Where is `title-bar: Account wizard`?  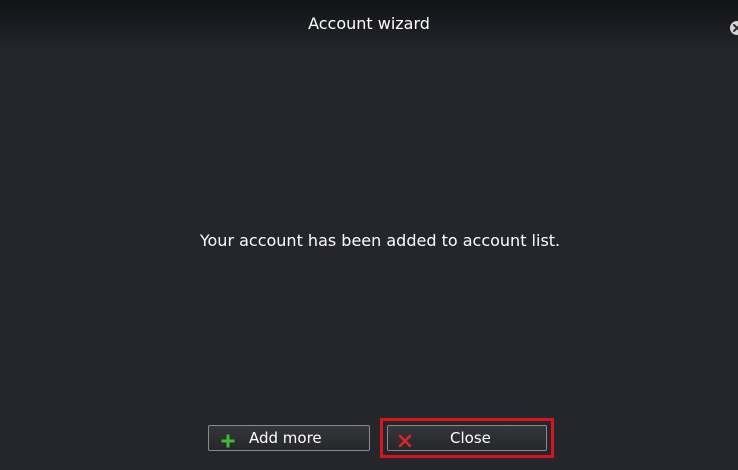 title-bar: Account wizard is located at coordinates (369, 25).